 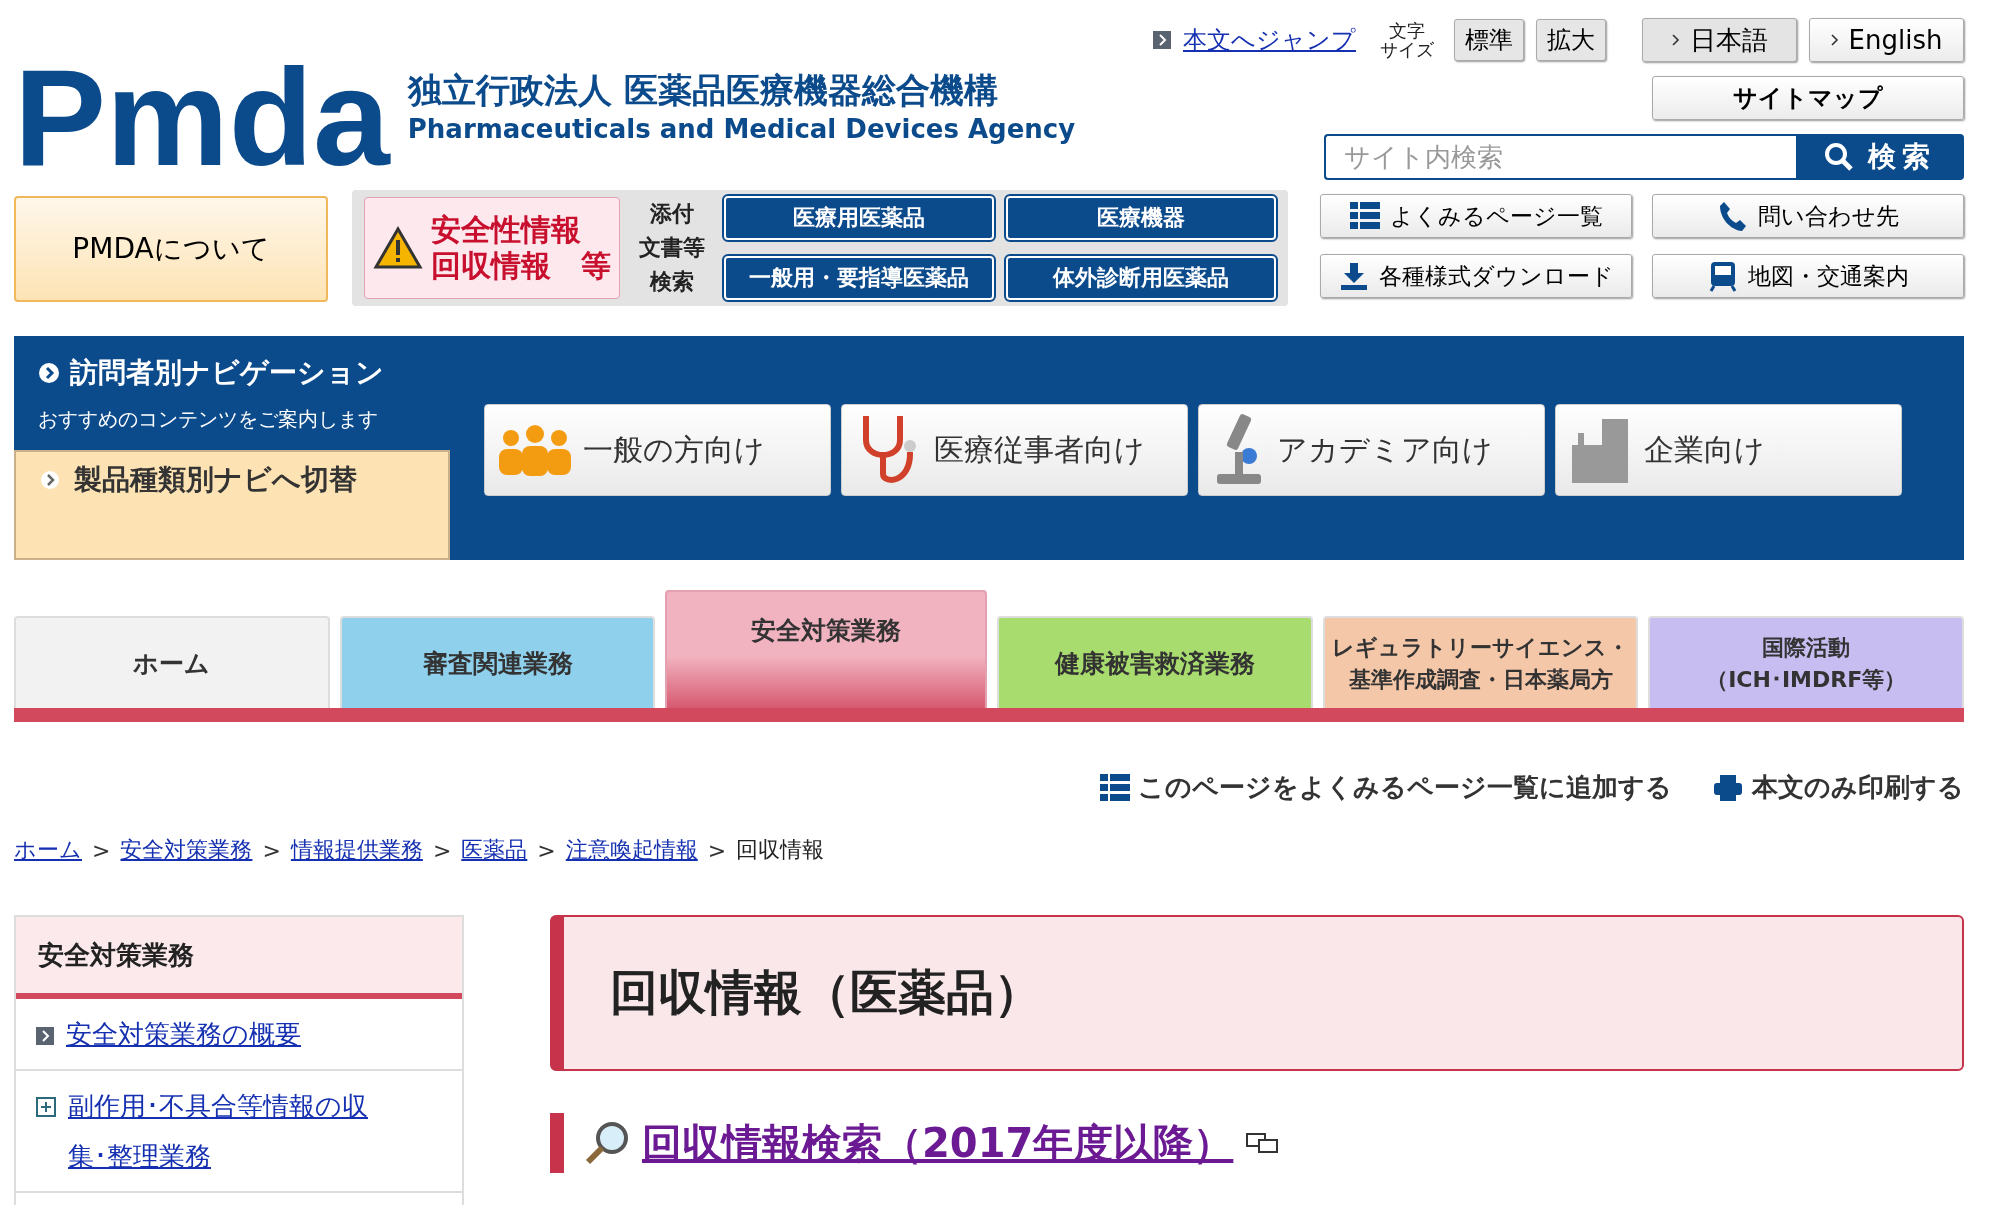 What do you see at coordinates (1386, 787) in the screenshot?
I see `page-tool-link: このページをよくみるページ一覧に追加する` at bounding box center [1386, 787].